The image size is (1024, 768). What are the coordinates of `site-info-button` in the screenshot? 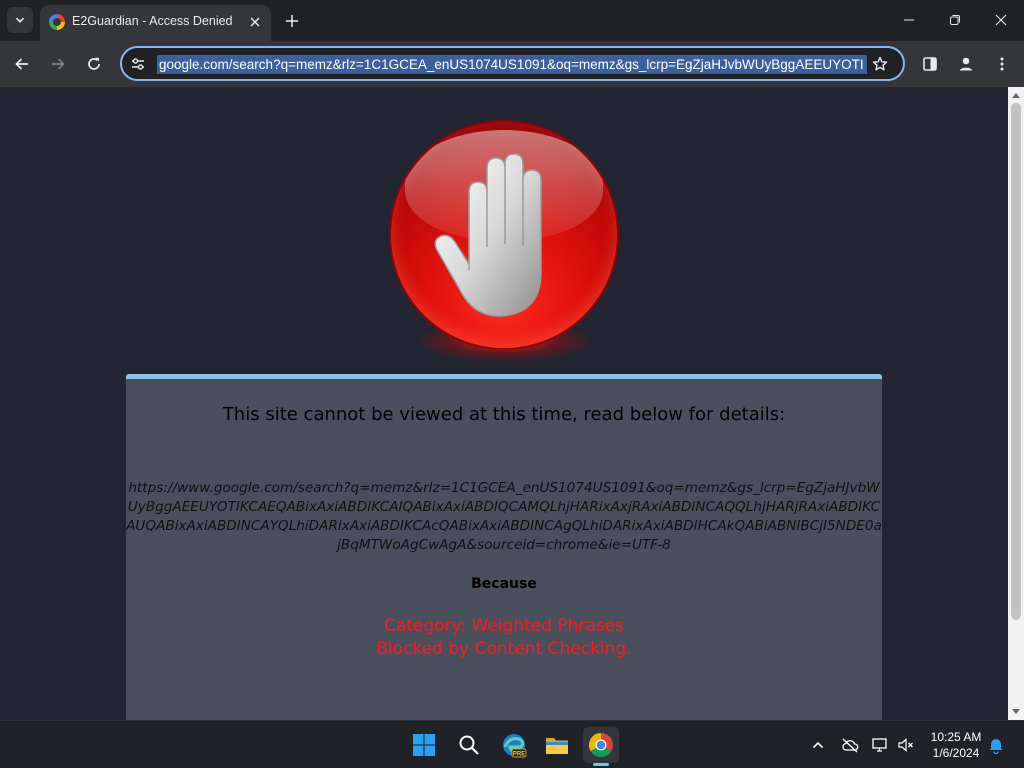 It's located at (138, 64).